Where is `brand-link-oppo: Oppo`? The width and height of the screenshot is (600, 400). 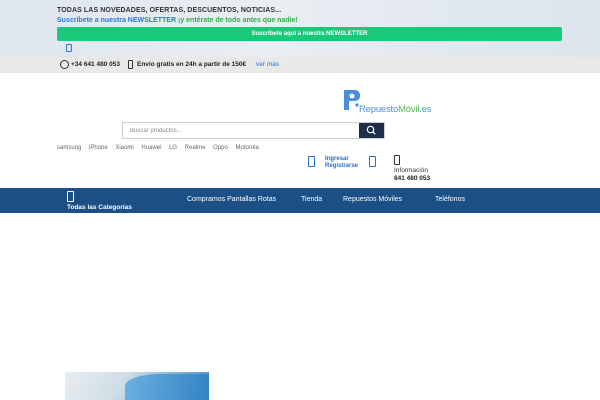 brand-link-oppo: Oppo is located at coordinates (220, 148).